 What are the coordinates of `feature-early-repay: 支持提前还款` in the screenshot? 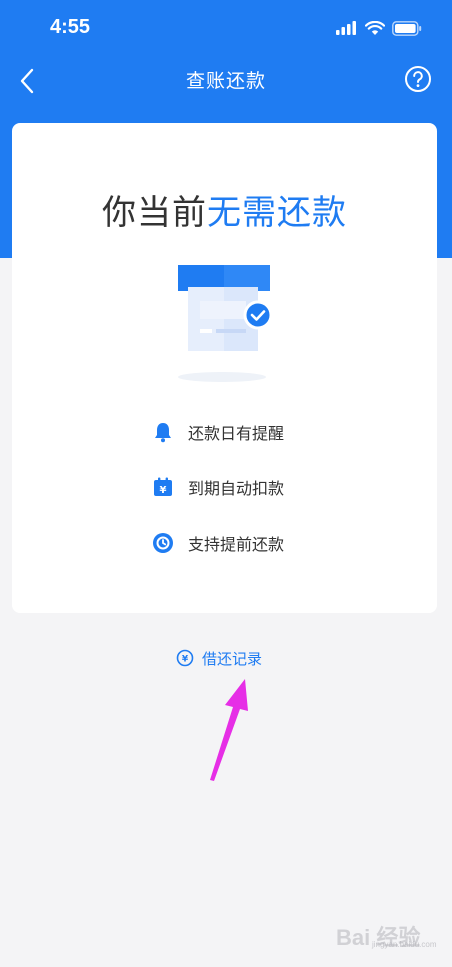 It's located at (217, 543).